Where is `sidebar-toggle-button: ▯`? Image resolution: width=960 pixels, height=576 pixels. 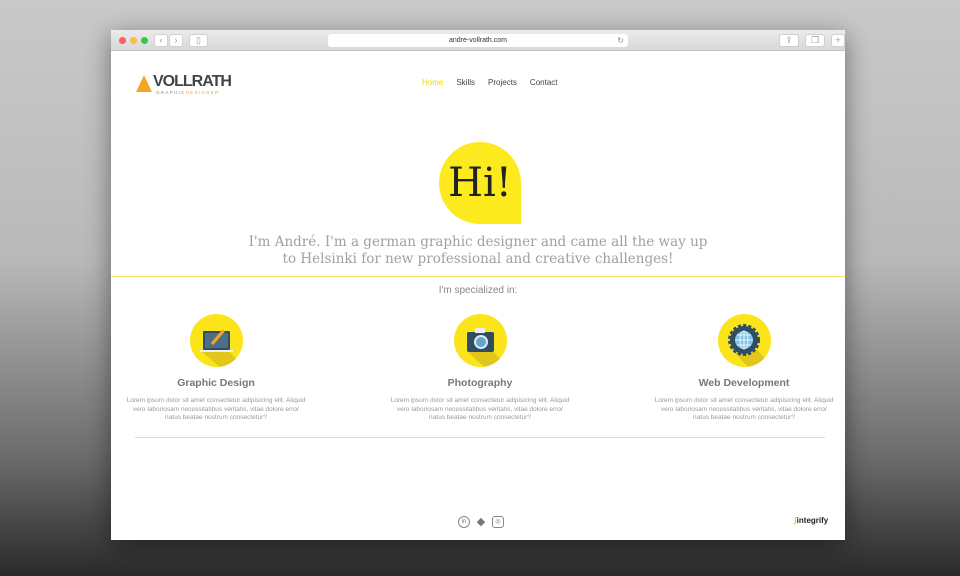
sidebar-toggle-button: ▯ is located at coordinates (198, 40).